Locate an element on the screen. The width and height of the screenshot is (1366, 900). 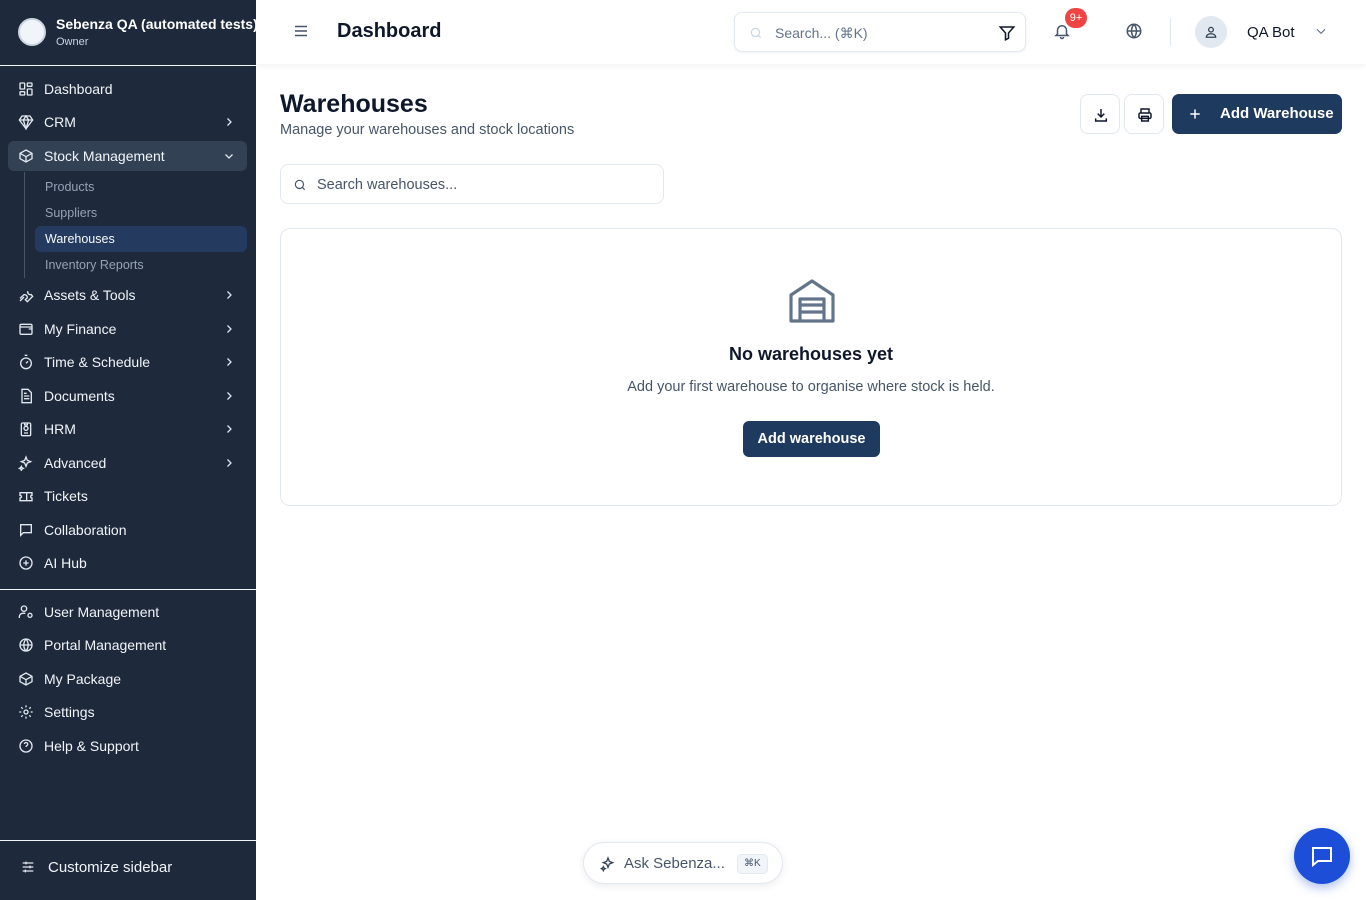
sidebar-item-my-package: My Package is located at coordinates (127, 679).